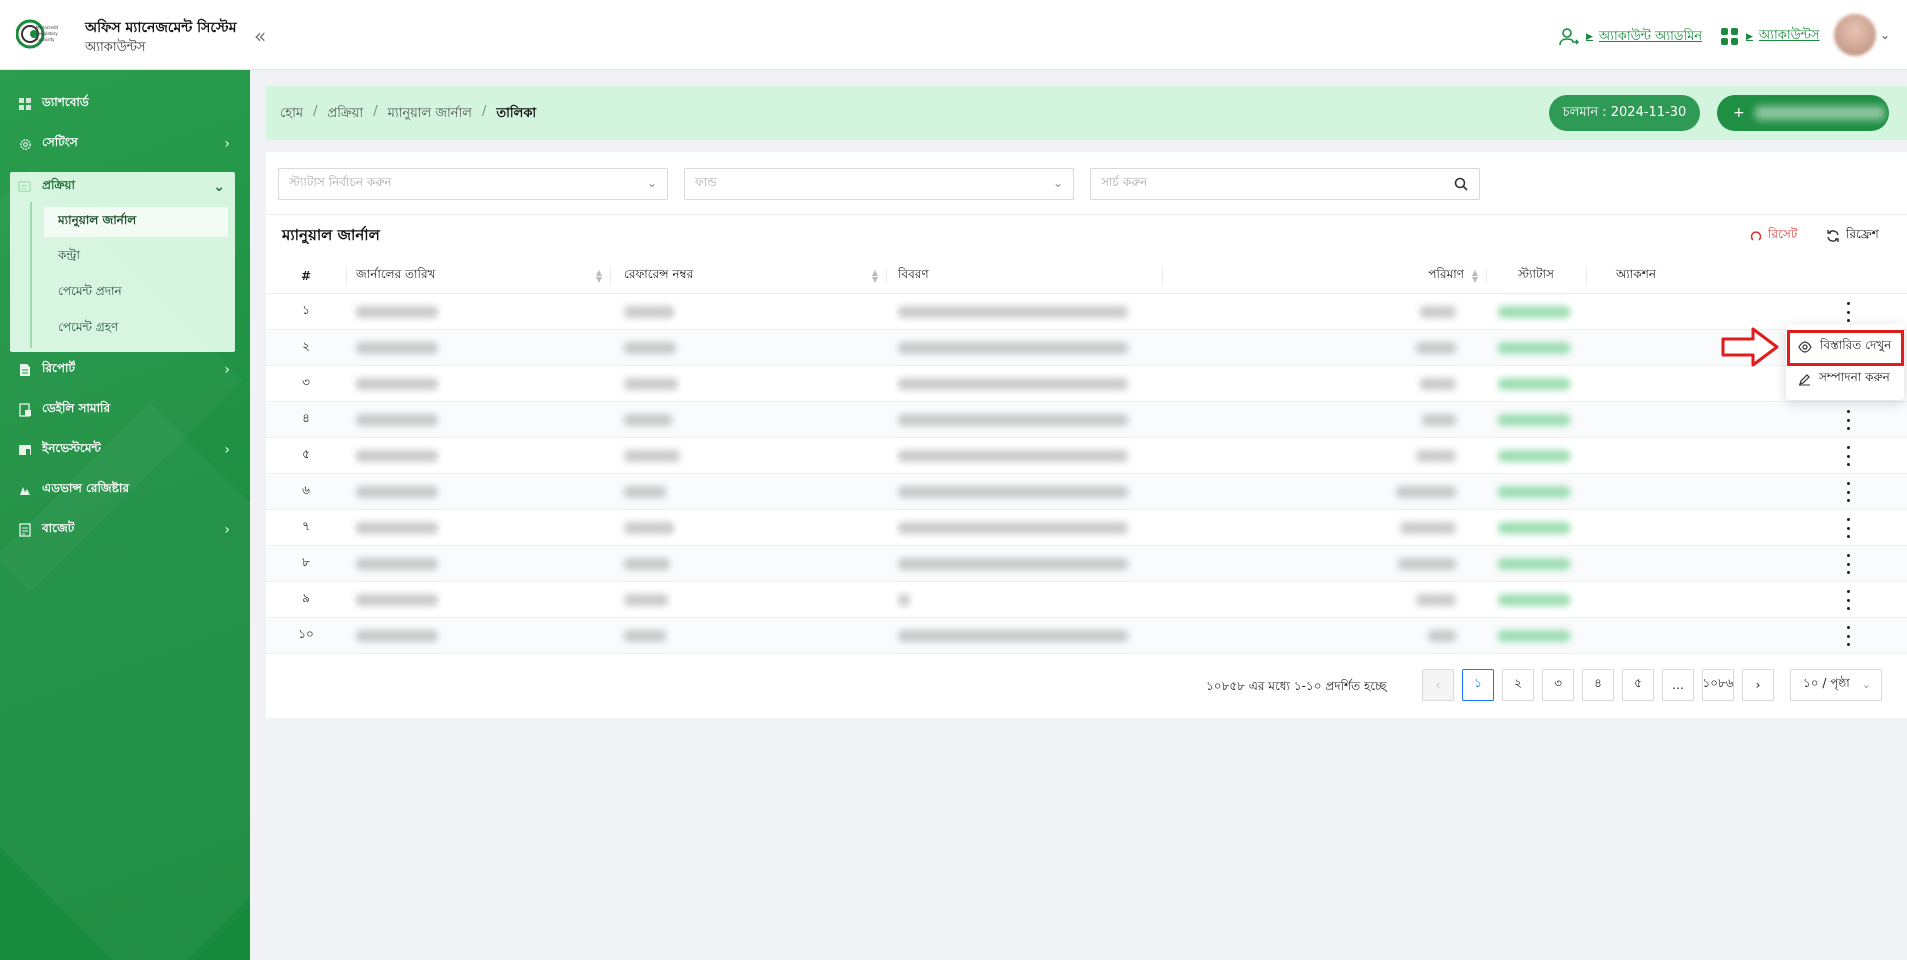 This screenshot has height=960, width=1907. What do you see at coordinates (483, 276) in the screenshot?
I see `column-header-date: জার্নালের তারিখ ▲ ▼` at bounding box center [483, 276].